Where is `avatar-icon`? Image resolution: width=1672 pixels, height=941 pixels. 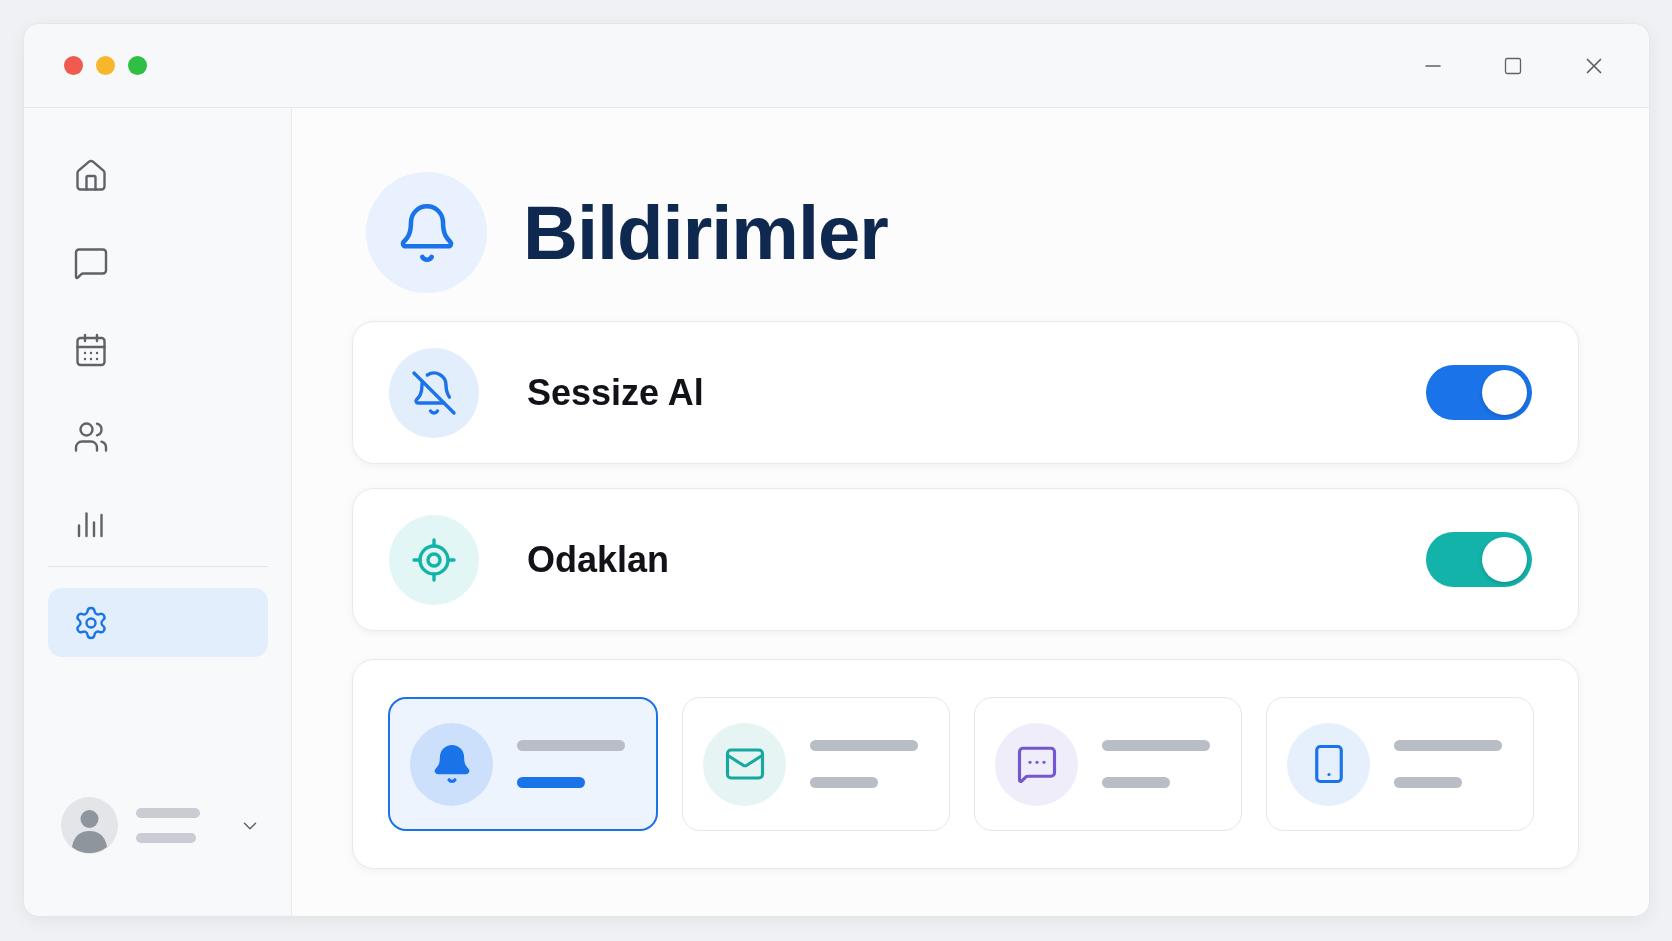 avatar-icon is located at coordinates (89, 825).